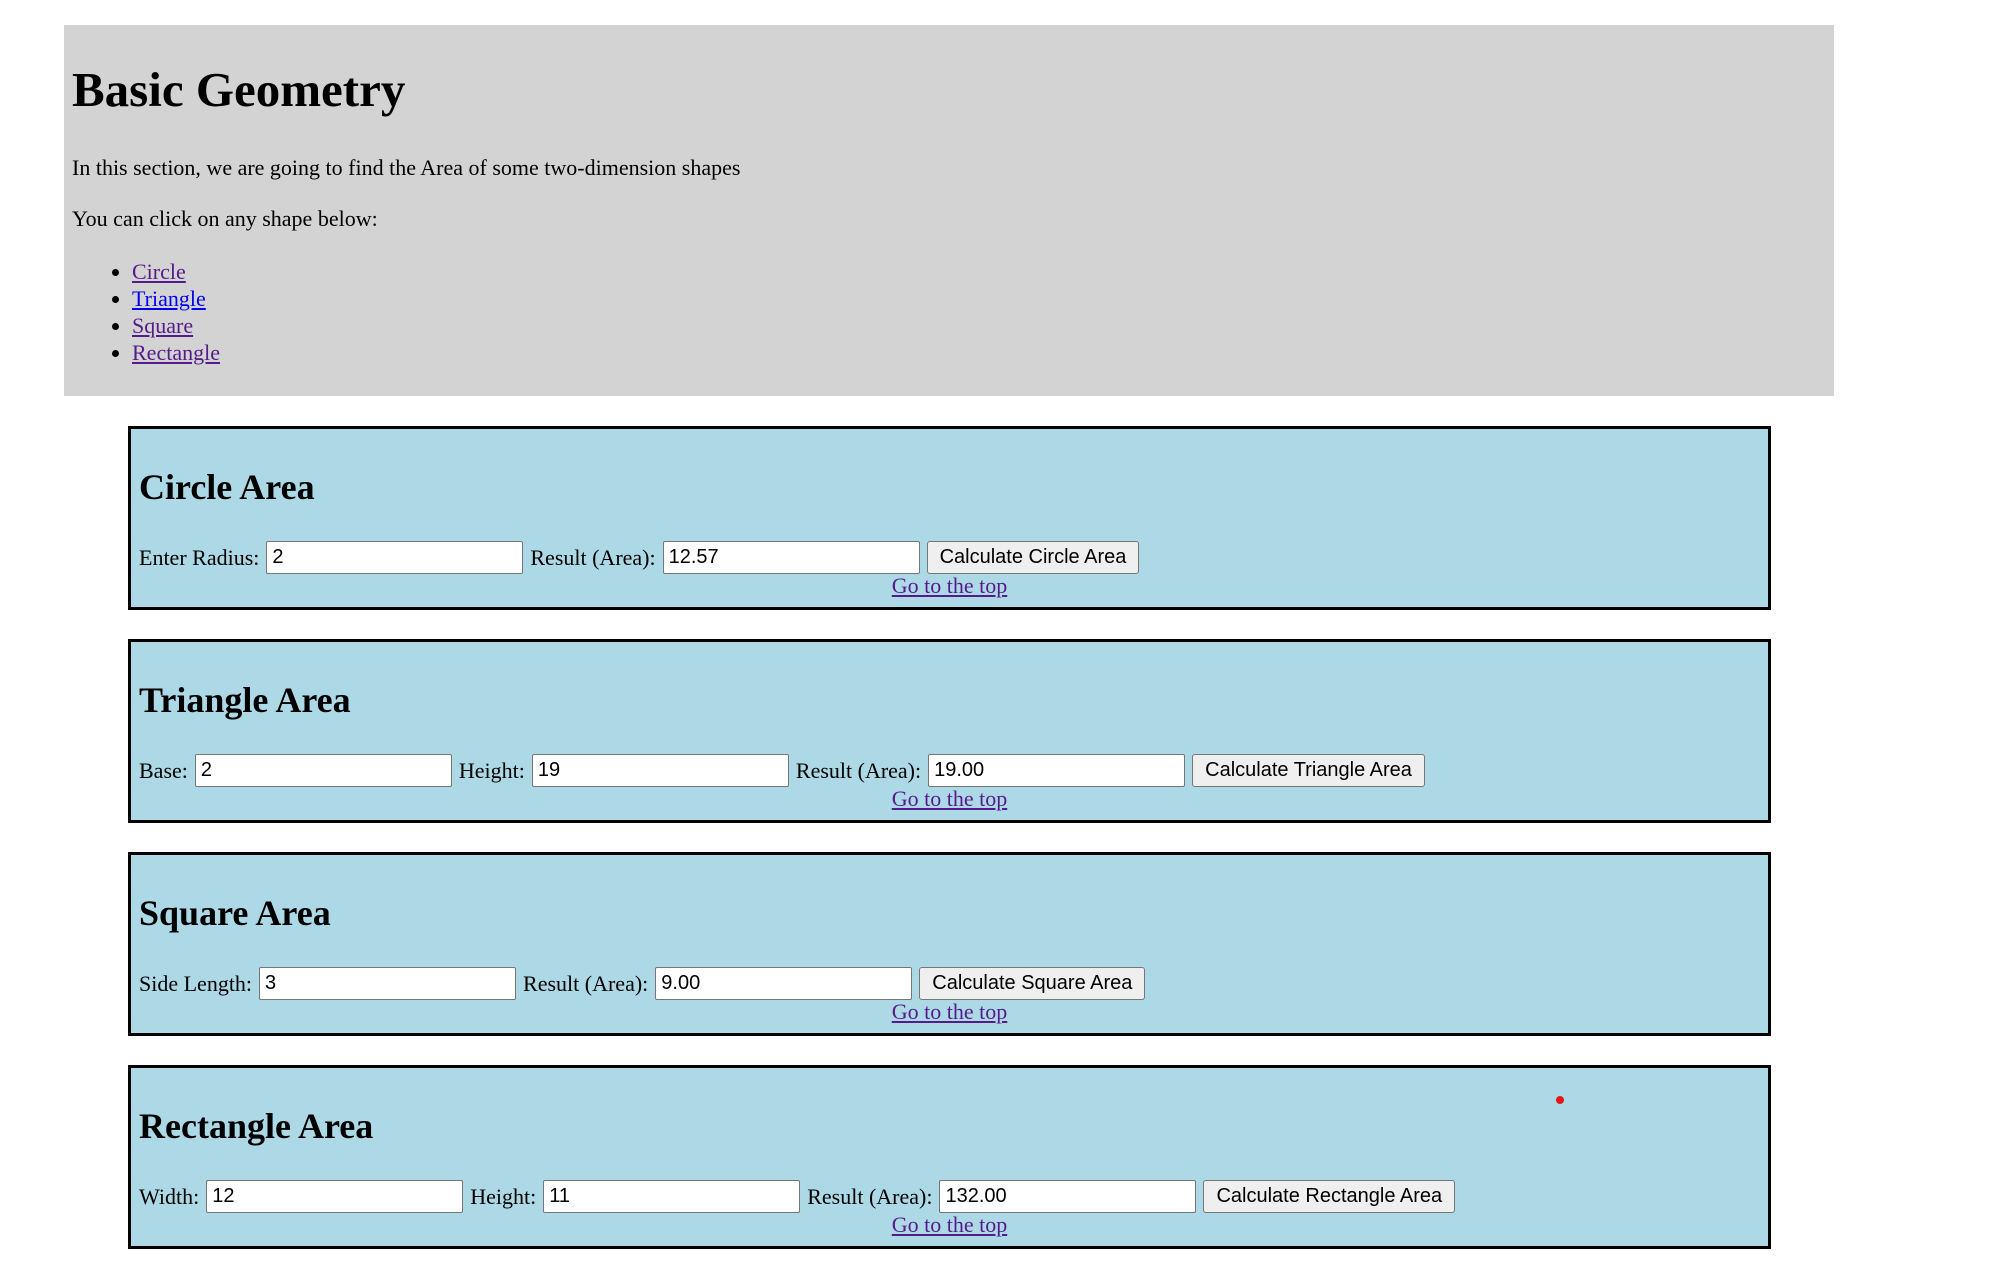 The width and height of the screenshot is (1990, 1262). I want to click on base-label: Base:, so click(163, 770).